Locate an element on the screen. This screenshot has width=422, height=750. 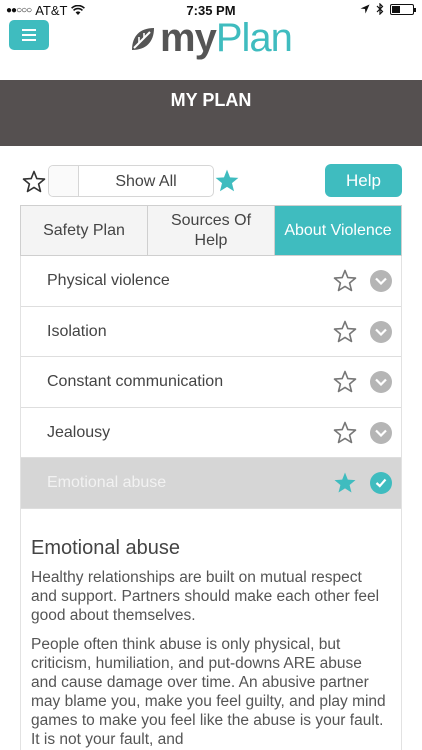
app-logo: my Plan is located at coordinates (211, 38).